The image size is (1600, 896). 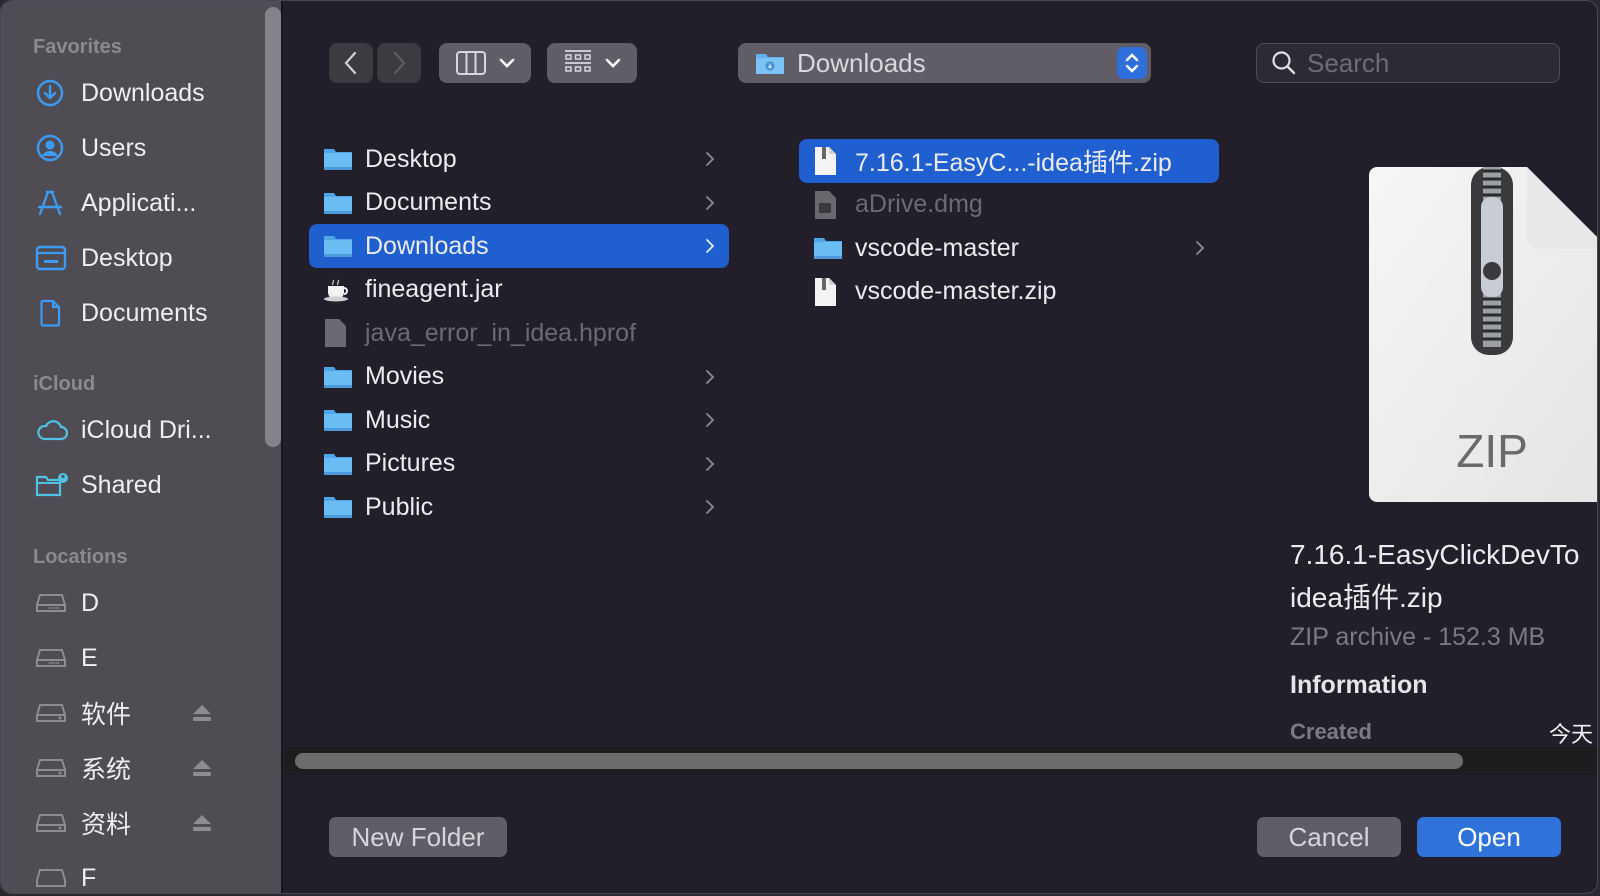 I want to click on file-name: java_error_in_idea.hprof, so click(x=501, y=332).